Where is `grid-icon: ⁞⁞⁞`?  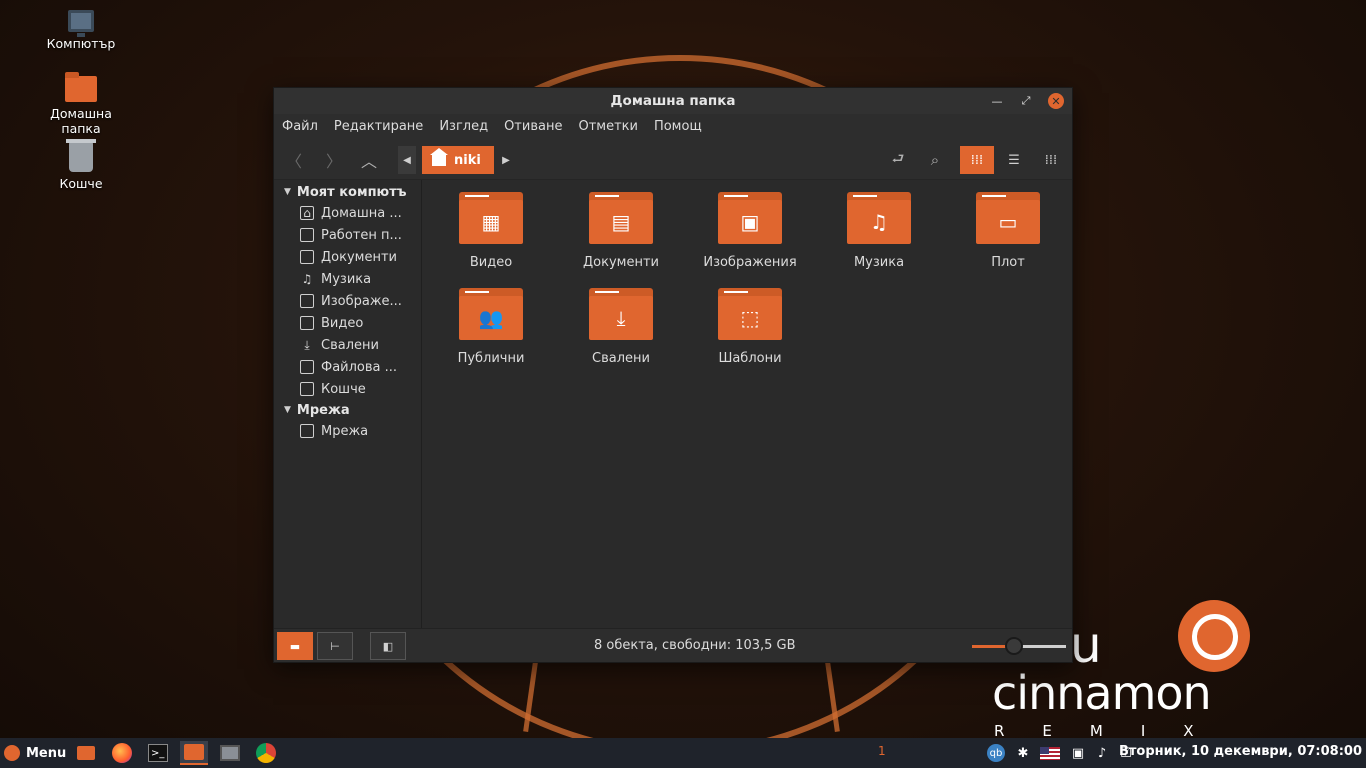 grid-icon: ⁞⁞⁞ is located at coordinates (977, 160).